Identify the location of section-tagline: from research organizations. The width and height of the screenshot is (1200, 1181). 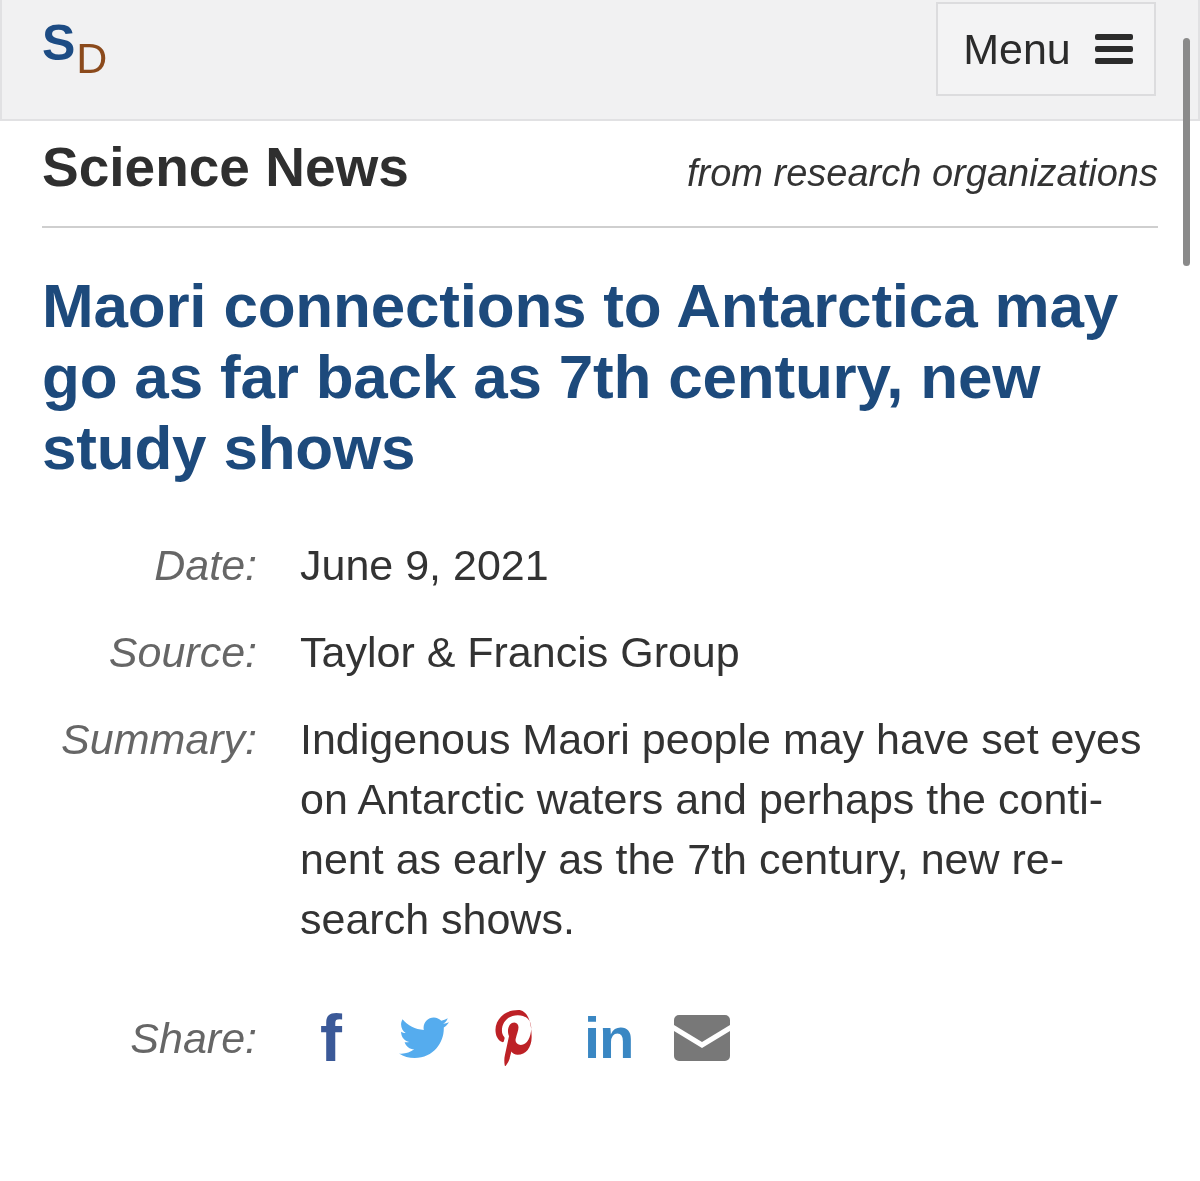
(922, 174).